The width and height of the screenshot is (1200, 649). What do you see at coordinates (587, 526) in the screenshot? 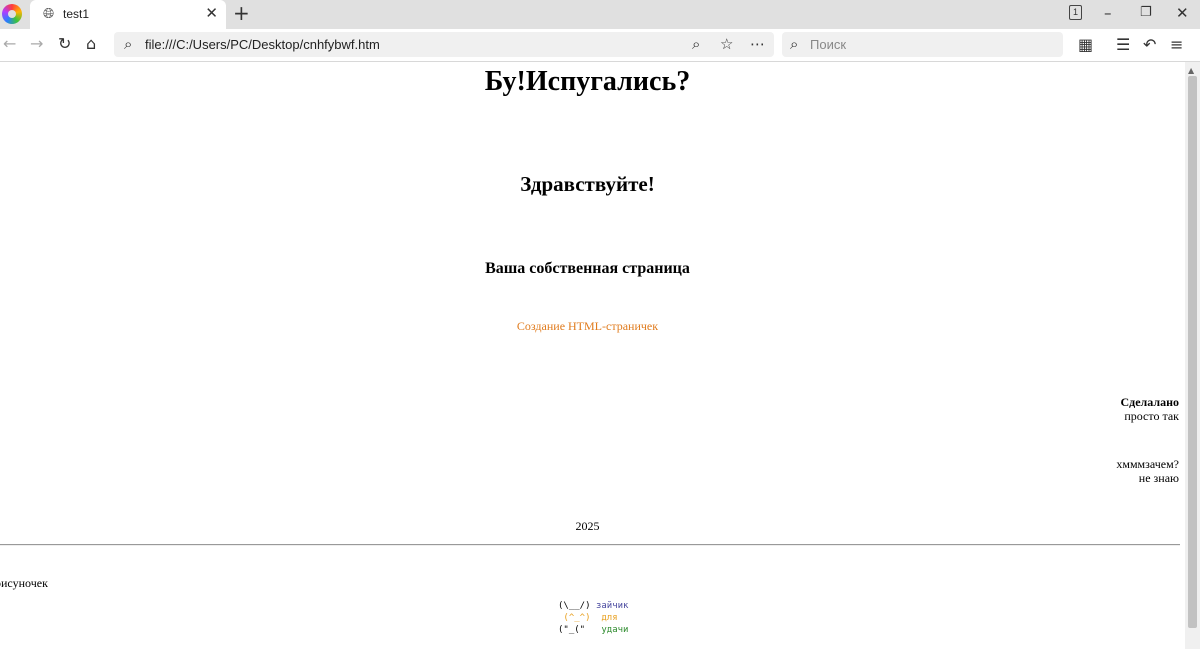
I see `year-text: 2025` at bounding box center [587, 526].